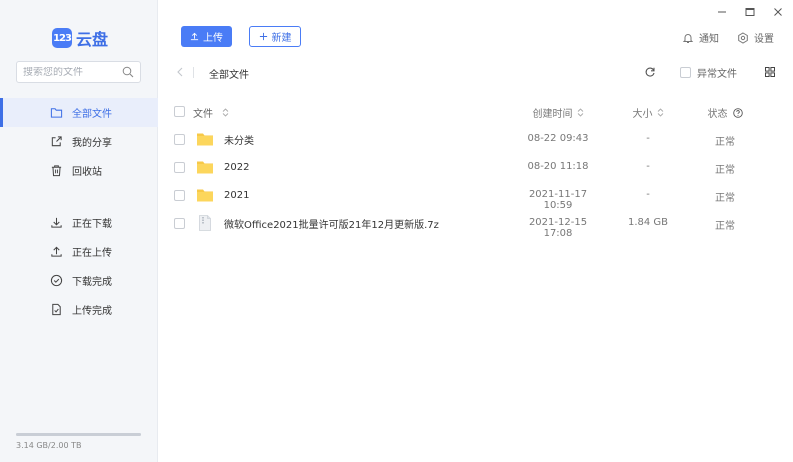 The height and width of the screenshot is (462, 793). Describe the element at coordinates (203, 114) in the screenshot. I see `header-name-label: 文件` at that location.